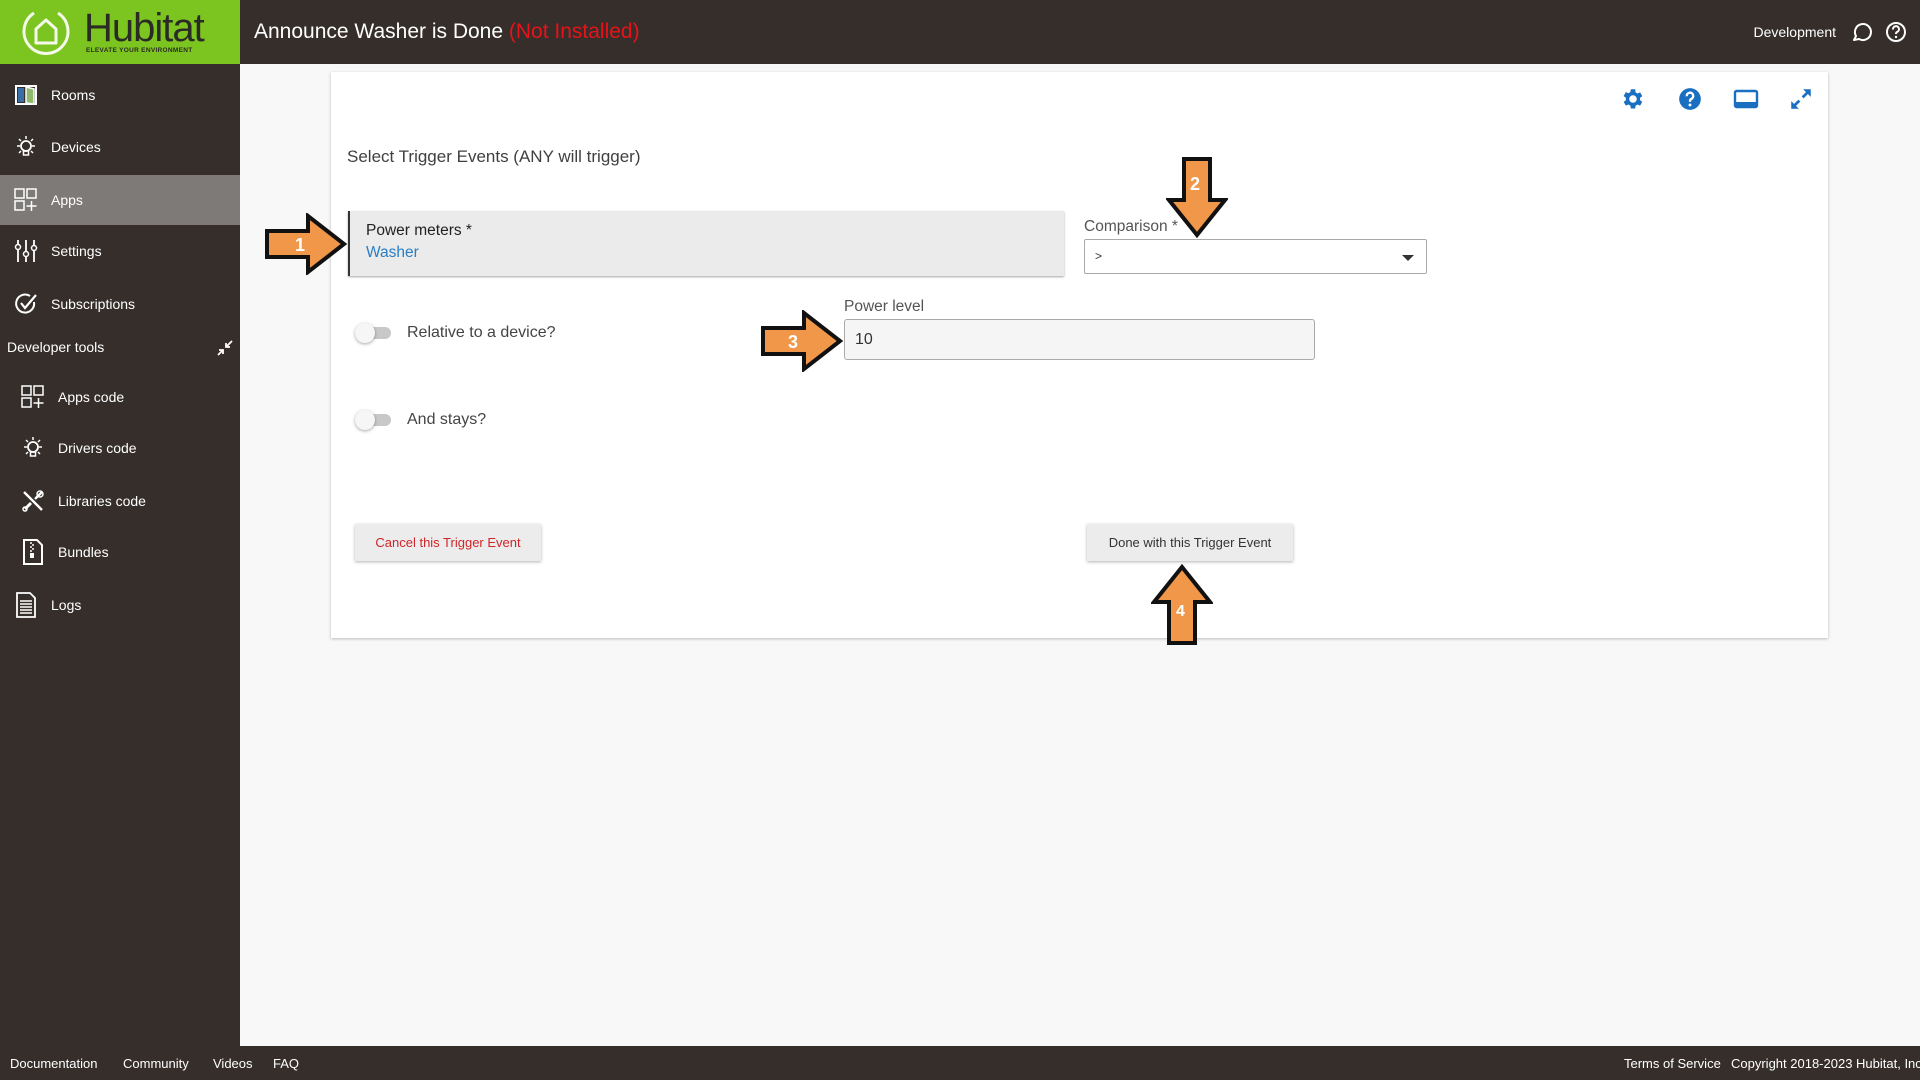 This screenshot has height=1080, width=1920. I want to click on power-meters-selector: Power meters * Washer, so click(706, 243).